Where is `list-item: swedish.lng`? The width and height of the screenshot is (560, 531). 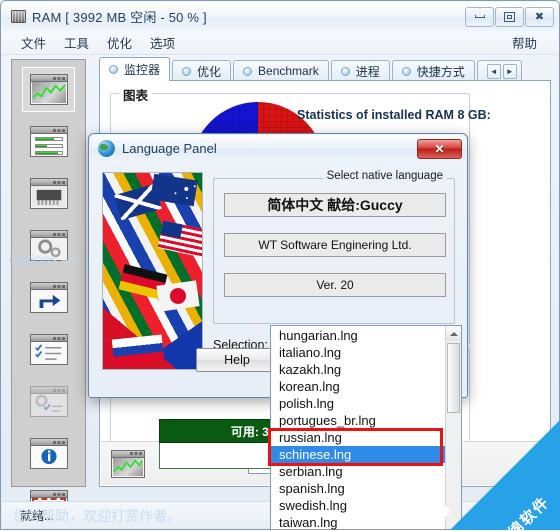
list-item: swedish.lng is located at coordinates (358, 505).